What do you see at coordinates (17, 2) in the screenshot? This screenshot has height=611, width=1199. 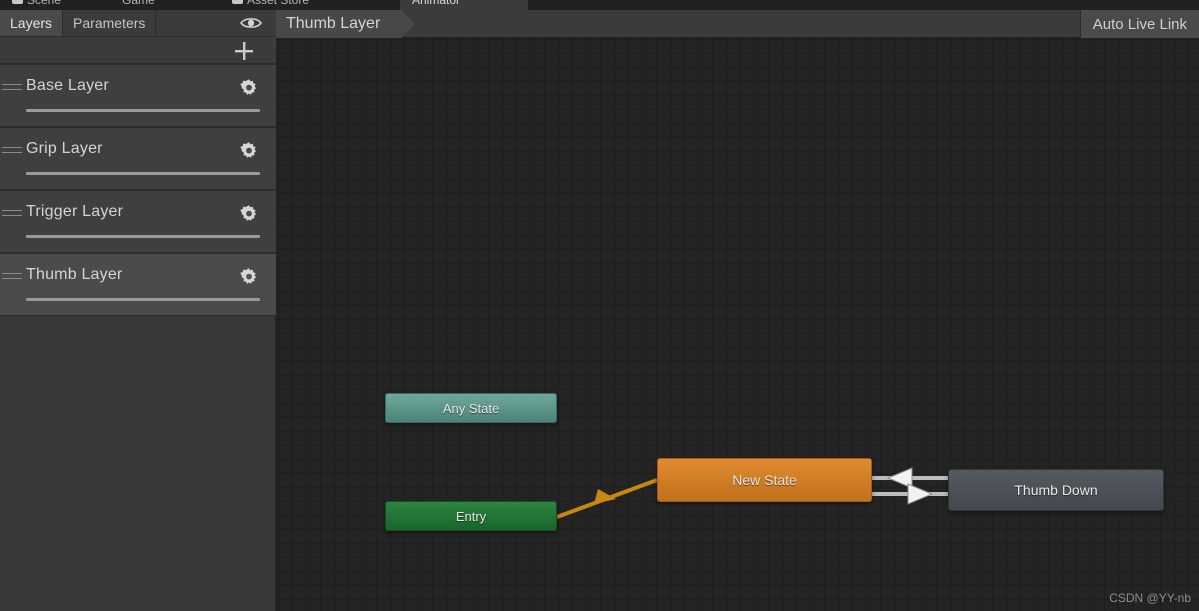 I see `scene-icon` at bounding box center [17, 2].